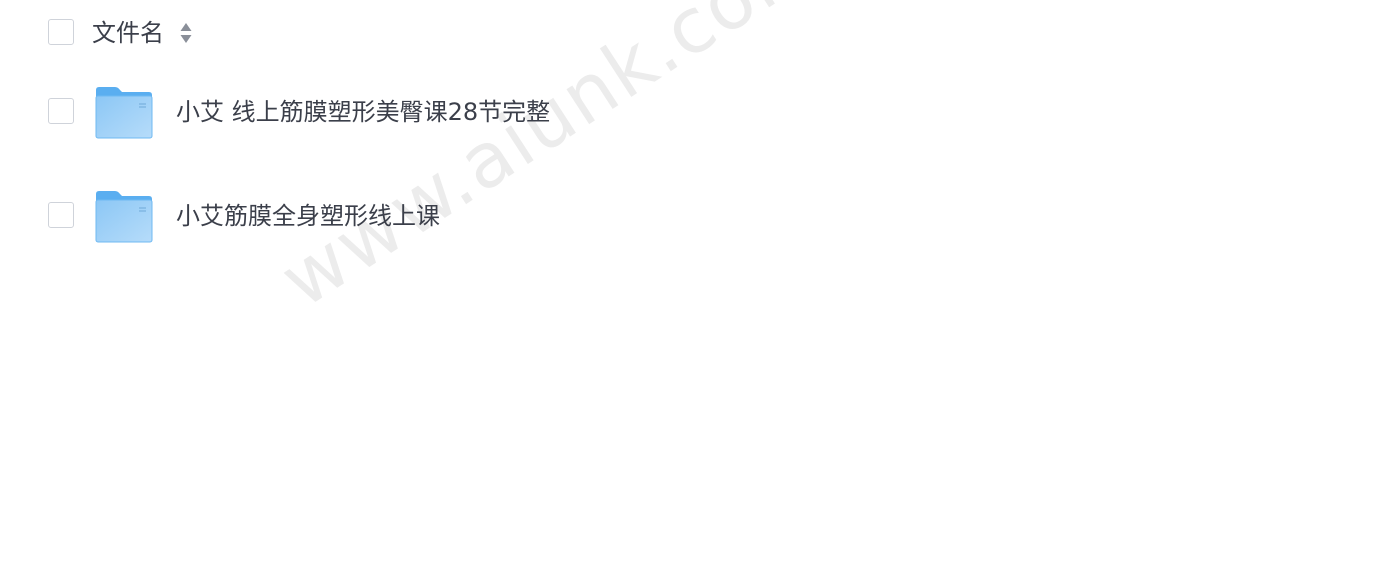 The image size is (1384, 588). What do you see at coordinates (186, 33) in the screenshot?
I see `sort-icon` at bounding box center [186, 33].